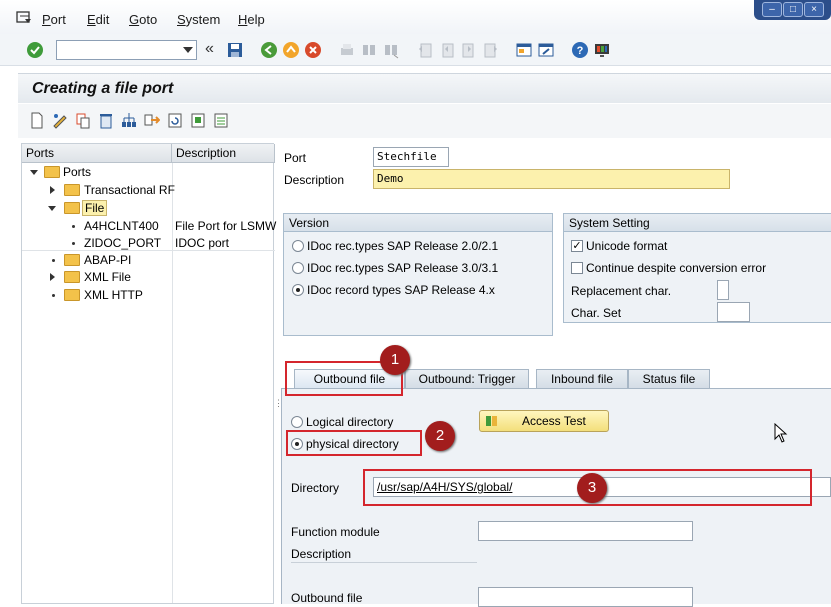 The height and width of the screenshot is (607, 831). I want to click on continue-label: Continue despite conversion error, so click(676, 268).